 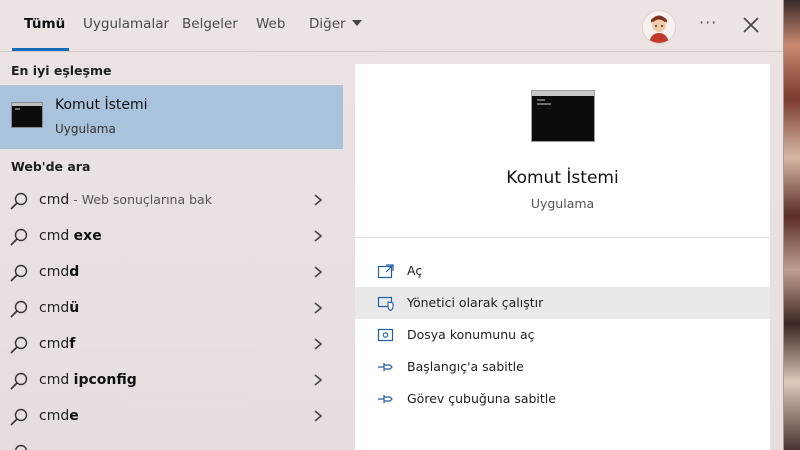 What do you see at coordinates (171, 236) in the screenshot?
I see `web-result-item: cmd exe` at bounding box center [171, 236].